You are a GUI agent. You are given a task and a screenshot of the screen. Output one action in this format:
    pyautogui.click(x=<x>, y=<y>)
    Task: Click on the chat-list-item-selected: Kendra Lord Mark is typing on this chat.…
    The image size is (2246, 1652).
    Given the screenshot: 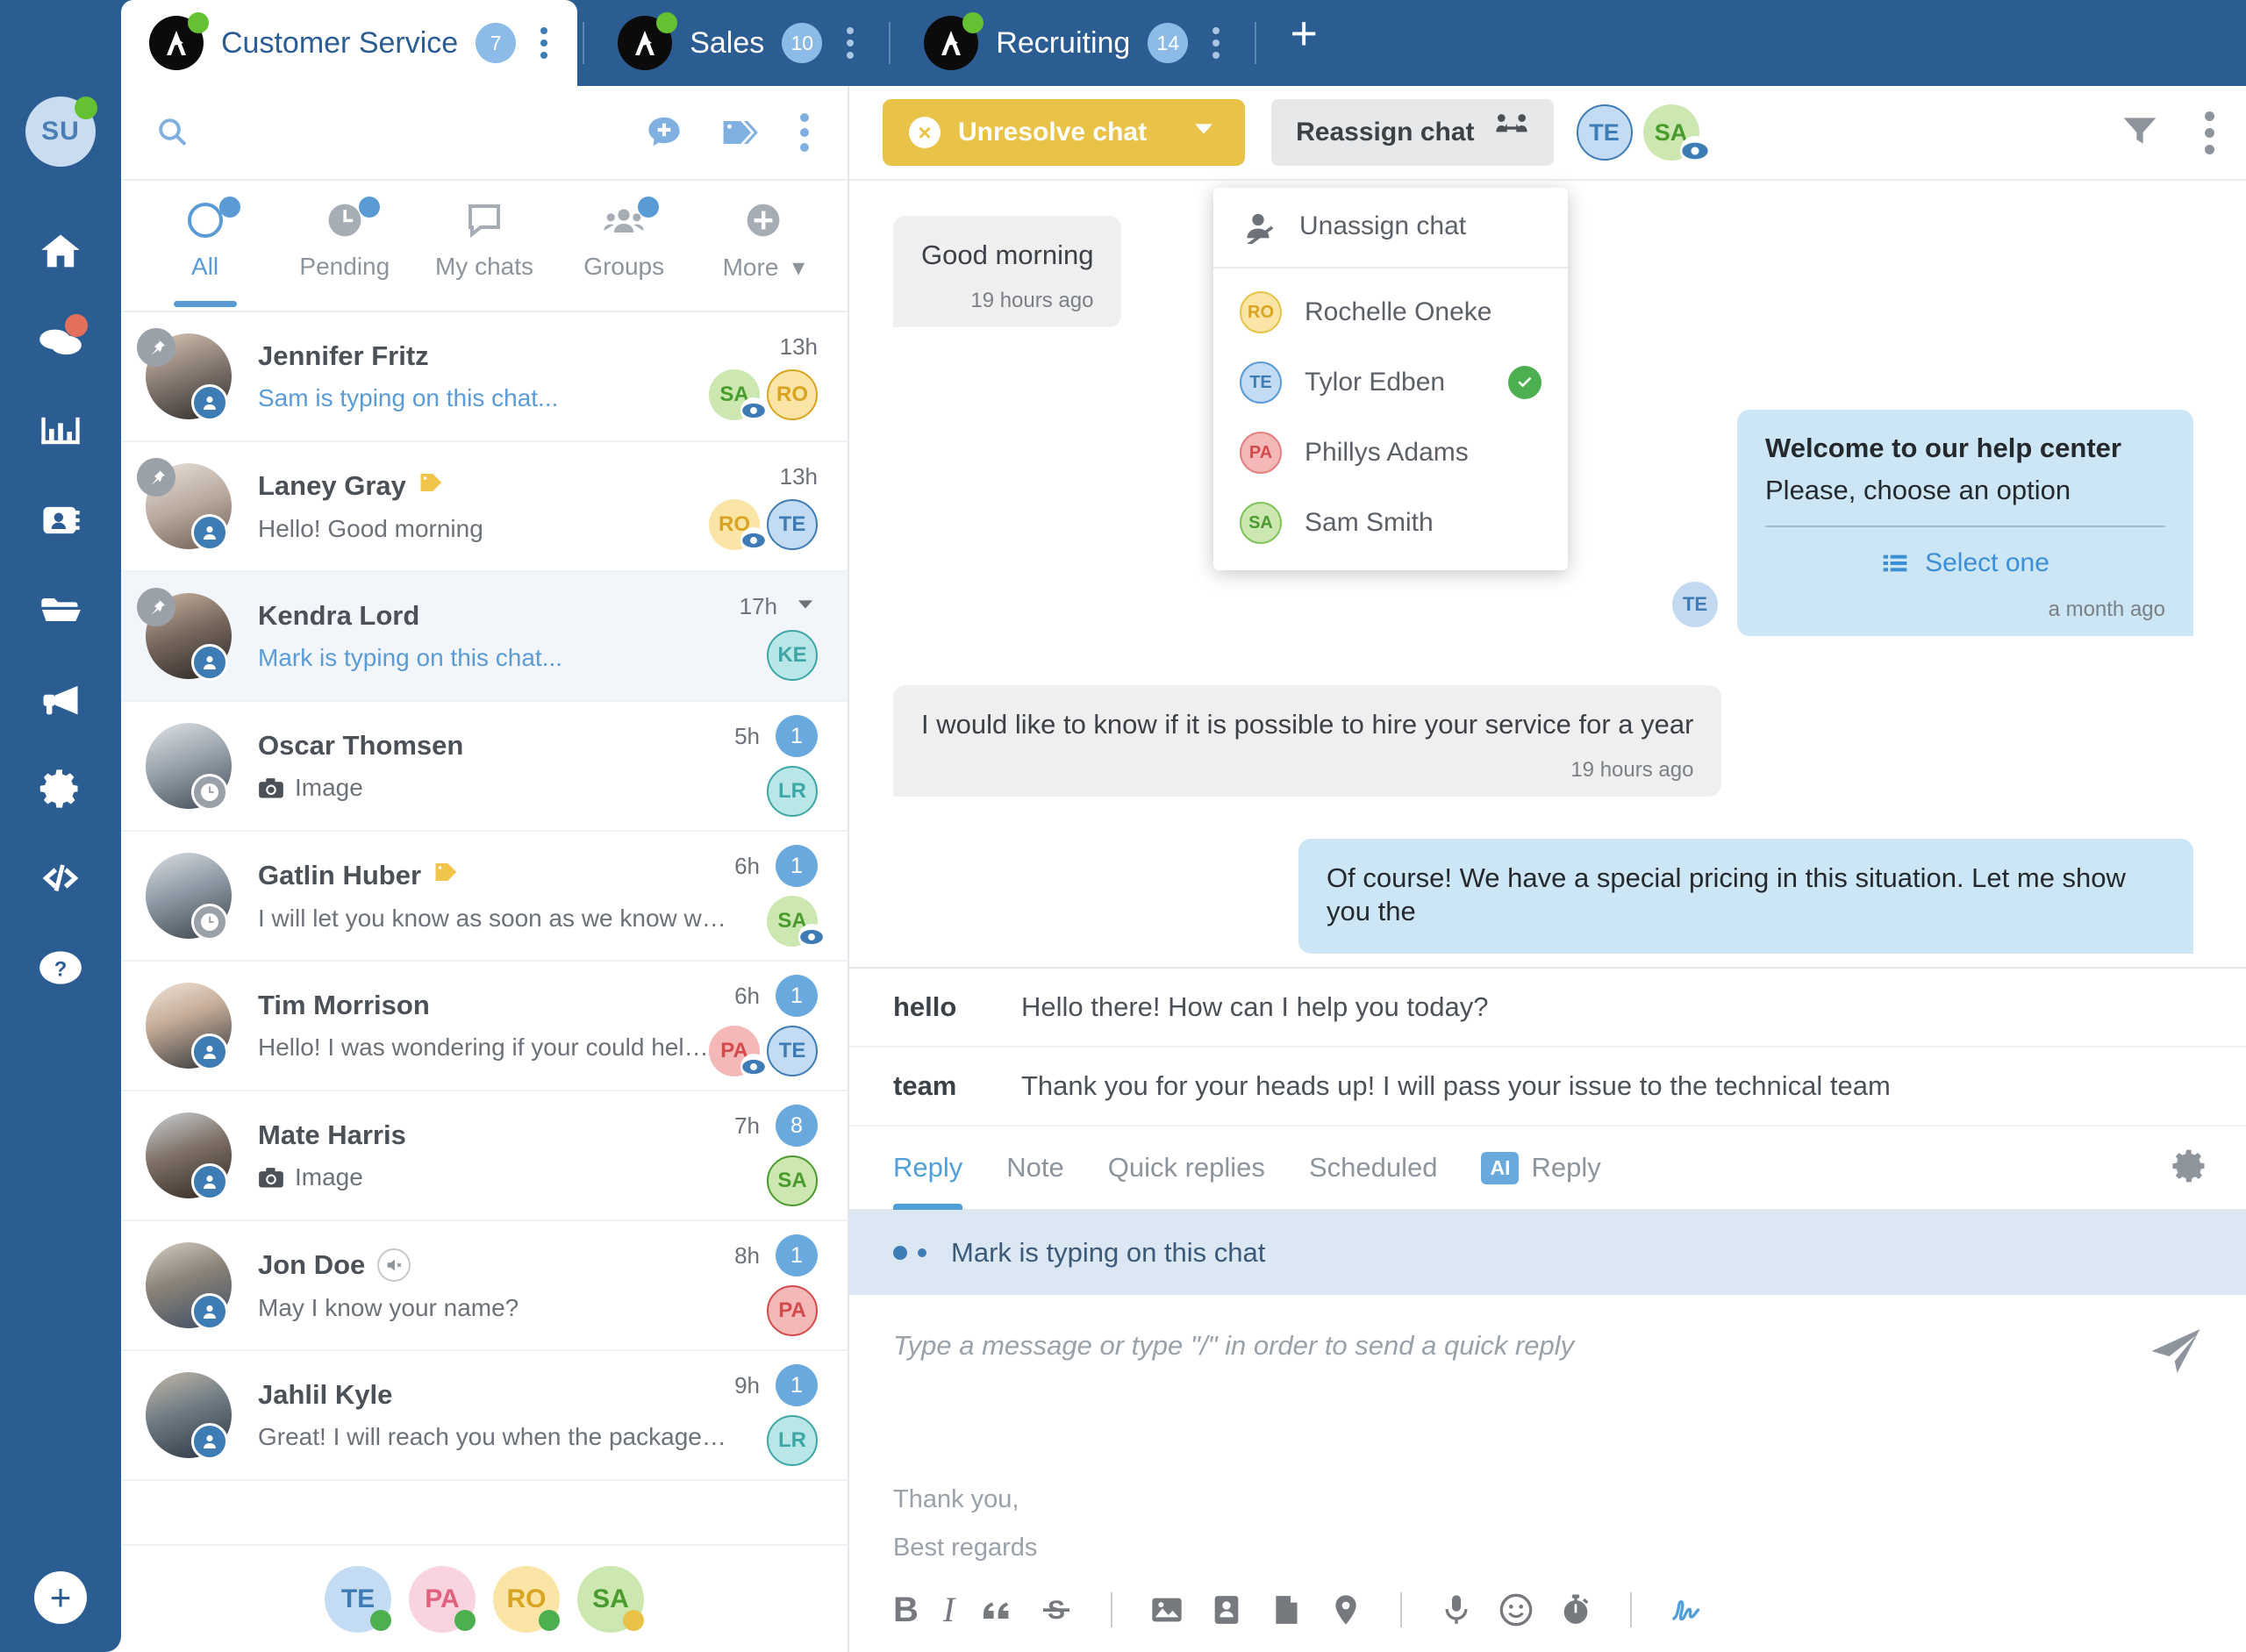 What is the action you would take?
    pyautogui.click(x=484, y=637)
    